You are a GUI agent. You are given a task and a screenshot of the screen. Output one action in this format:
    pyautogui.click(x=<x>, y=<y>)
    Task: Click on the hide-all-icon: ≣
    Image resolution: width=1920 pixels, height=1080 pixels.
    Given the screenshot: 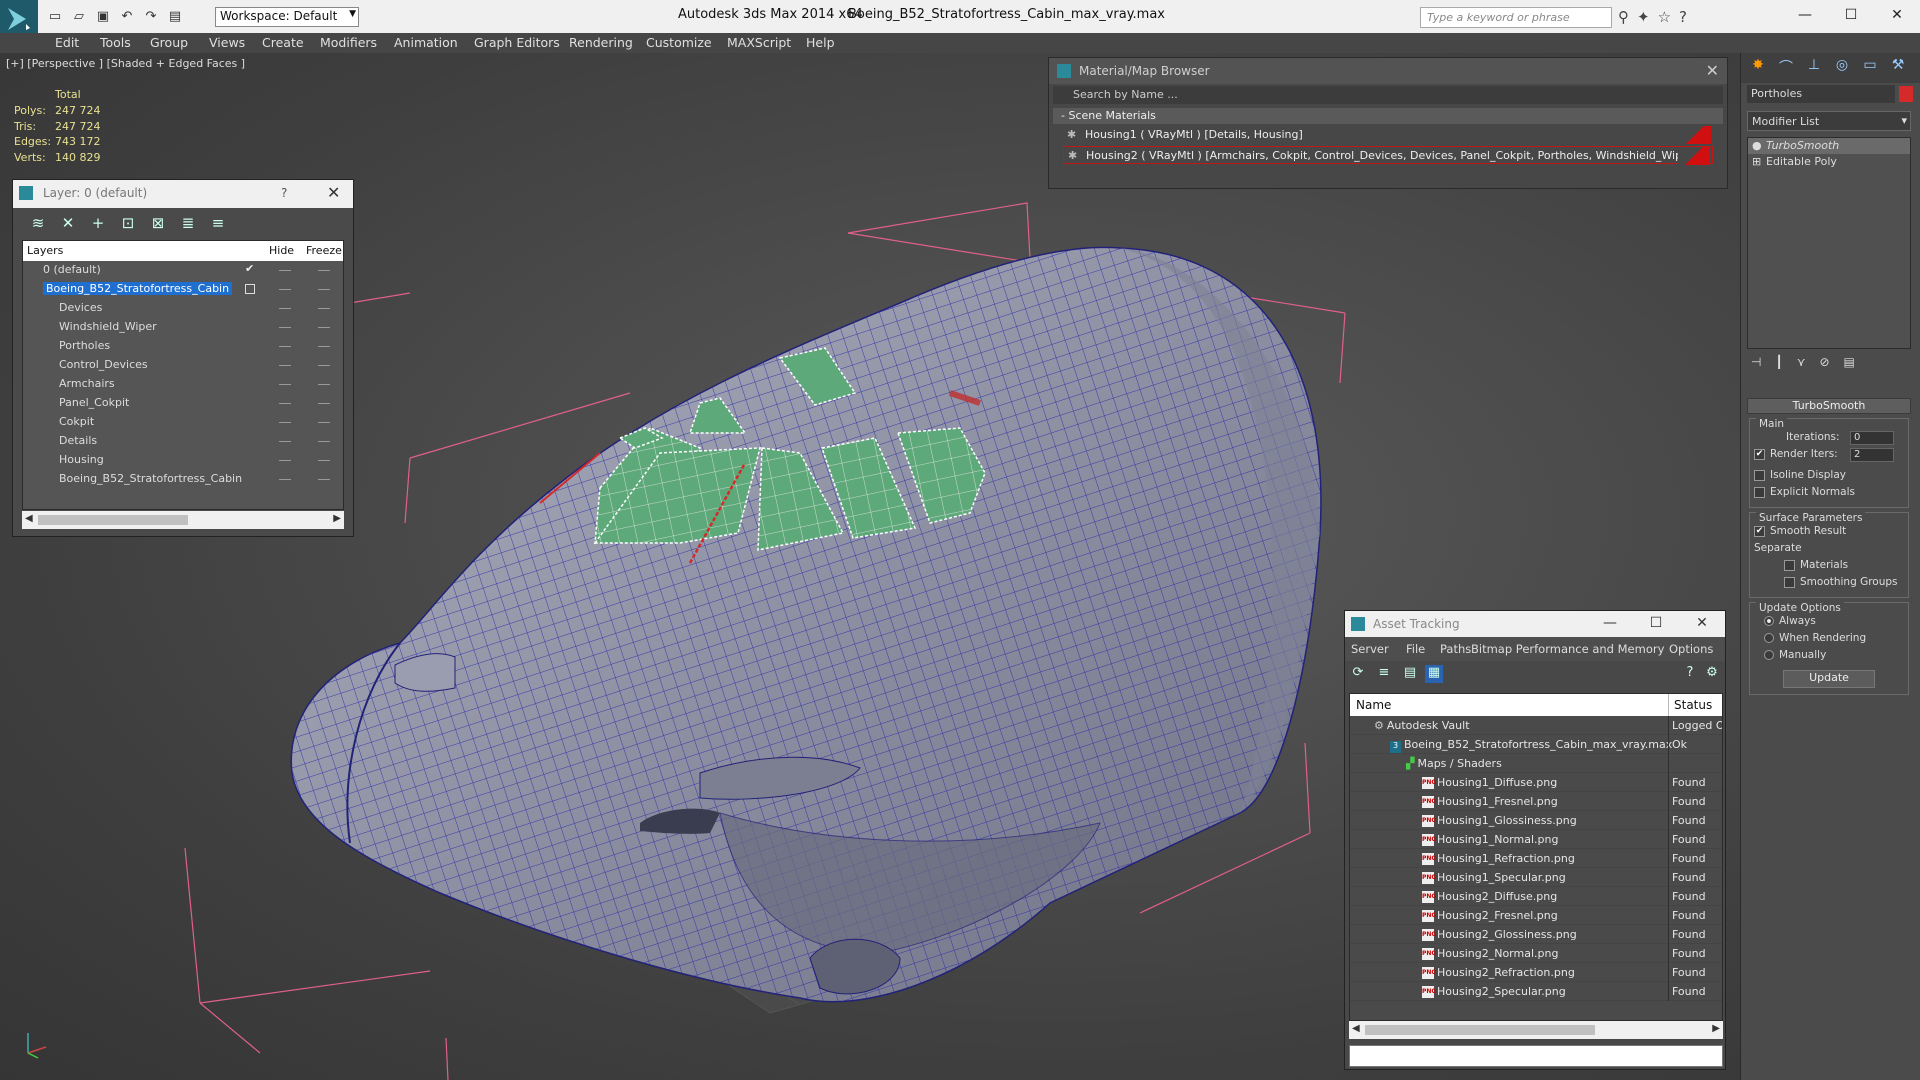 What is the action you would take?
    pyautogui.click(x=188, y=224)
    